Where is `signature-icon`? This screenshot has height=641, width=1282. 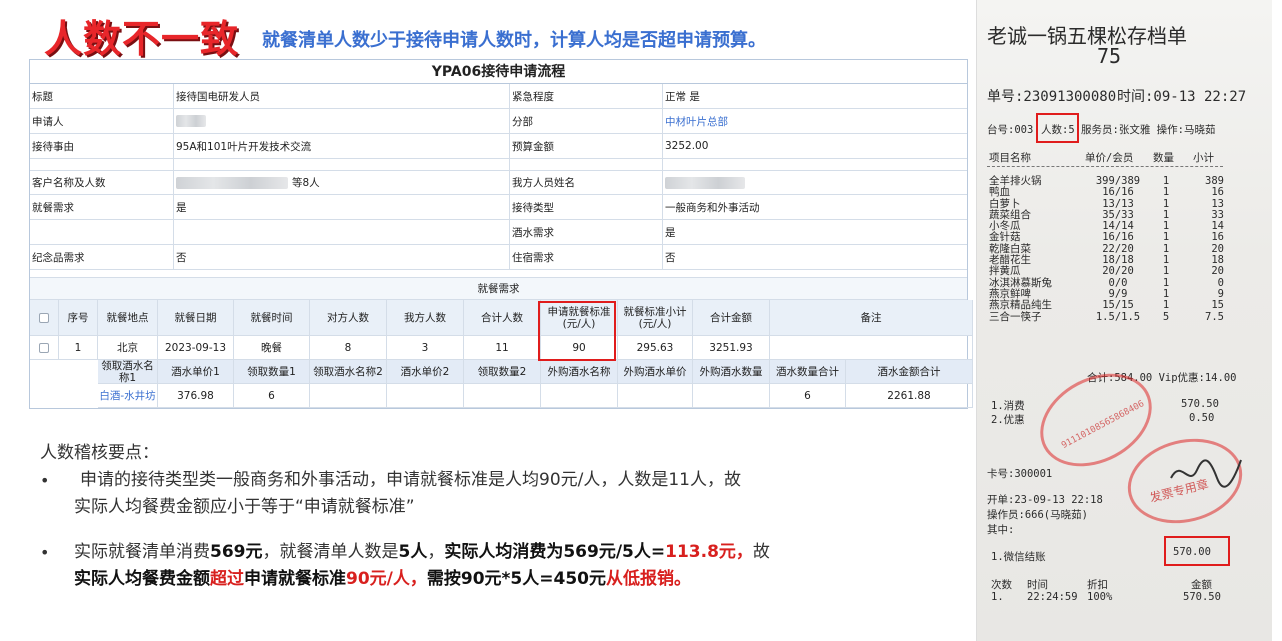
signature-icon is located at coordinates (1206, 473).